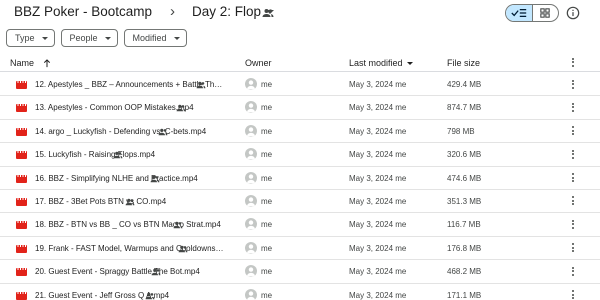 This screenshot has height=300, width=600. Describe the element at coordinates (464, 155) in the screenshot. I see `file-size: 320.6 MB` at that location.